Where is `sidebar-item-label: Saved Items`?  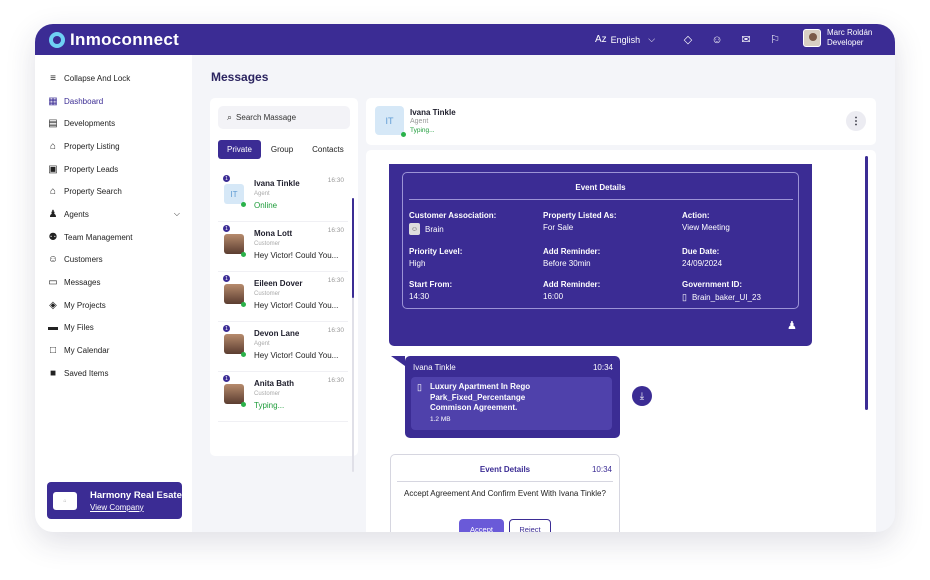
sidebar-item-label: Saved Items is located at coordinates (86, 373).